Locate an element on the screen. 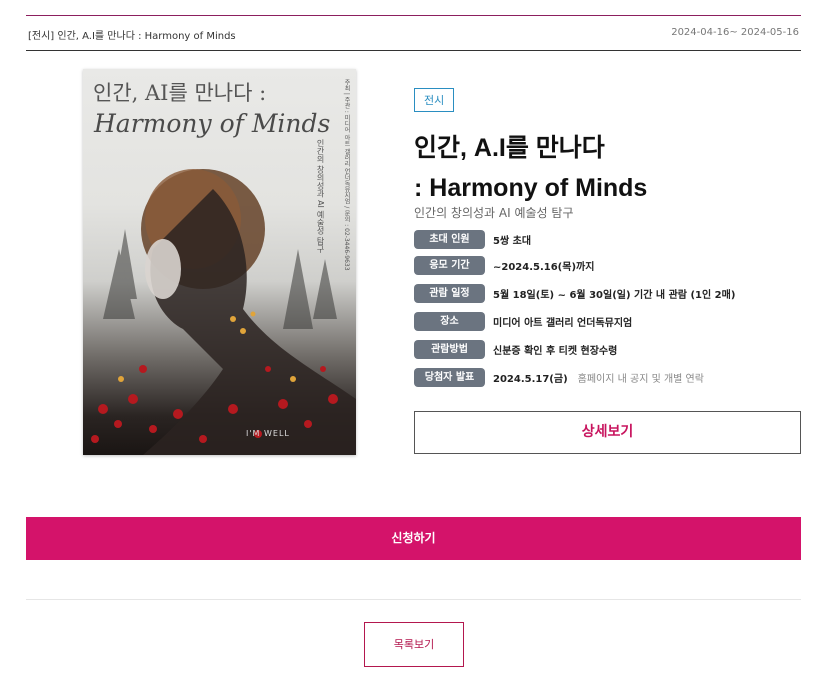  detail-note: 홈페이지 내 공지 및 개별 연락 is located at coordinates (640, 379).